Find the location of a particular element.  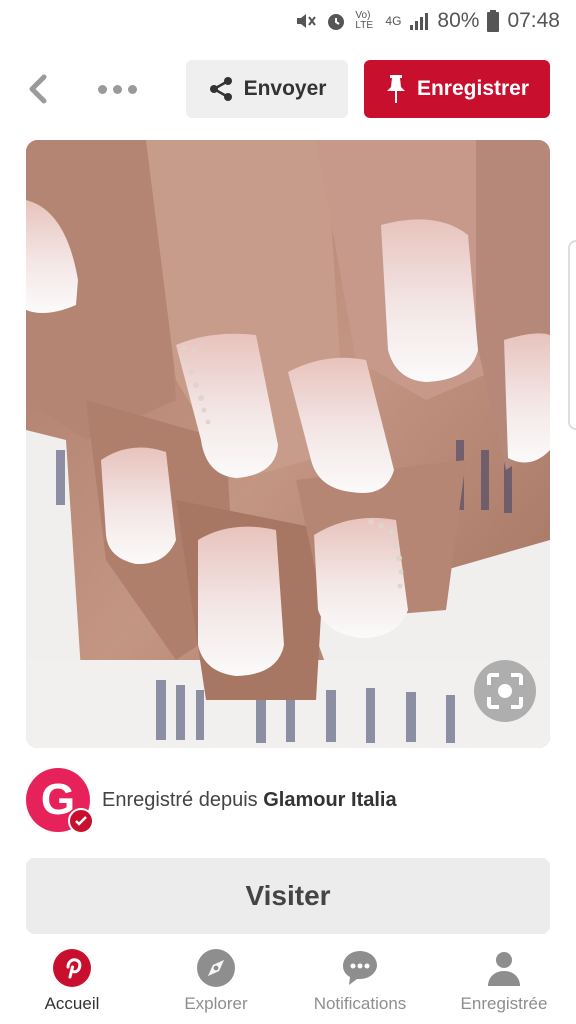

signal-label: 4G is located at coordinates (393, 21).